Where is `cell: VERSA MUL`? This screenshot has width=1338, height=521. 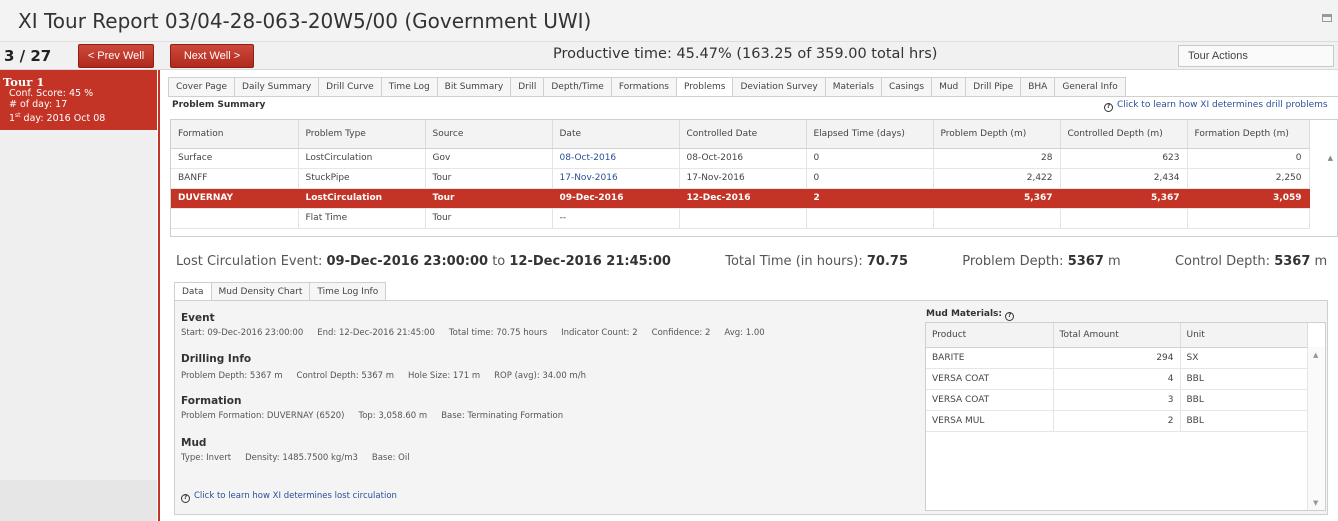 cell: VERSA MUL is located at coordinates (990, 421).